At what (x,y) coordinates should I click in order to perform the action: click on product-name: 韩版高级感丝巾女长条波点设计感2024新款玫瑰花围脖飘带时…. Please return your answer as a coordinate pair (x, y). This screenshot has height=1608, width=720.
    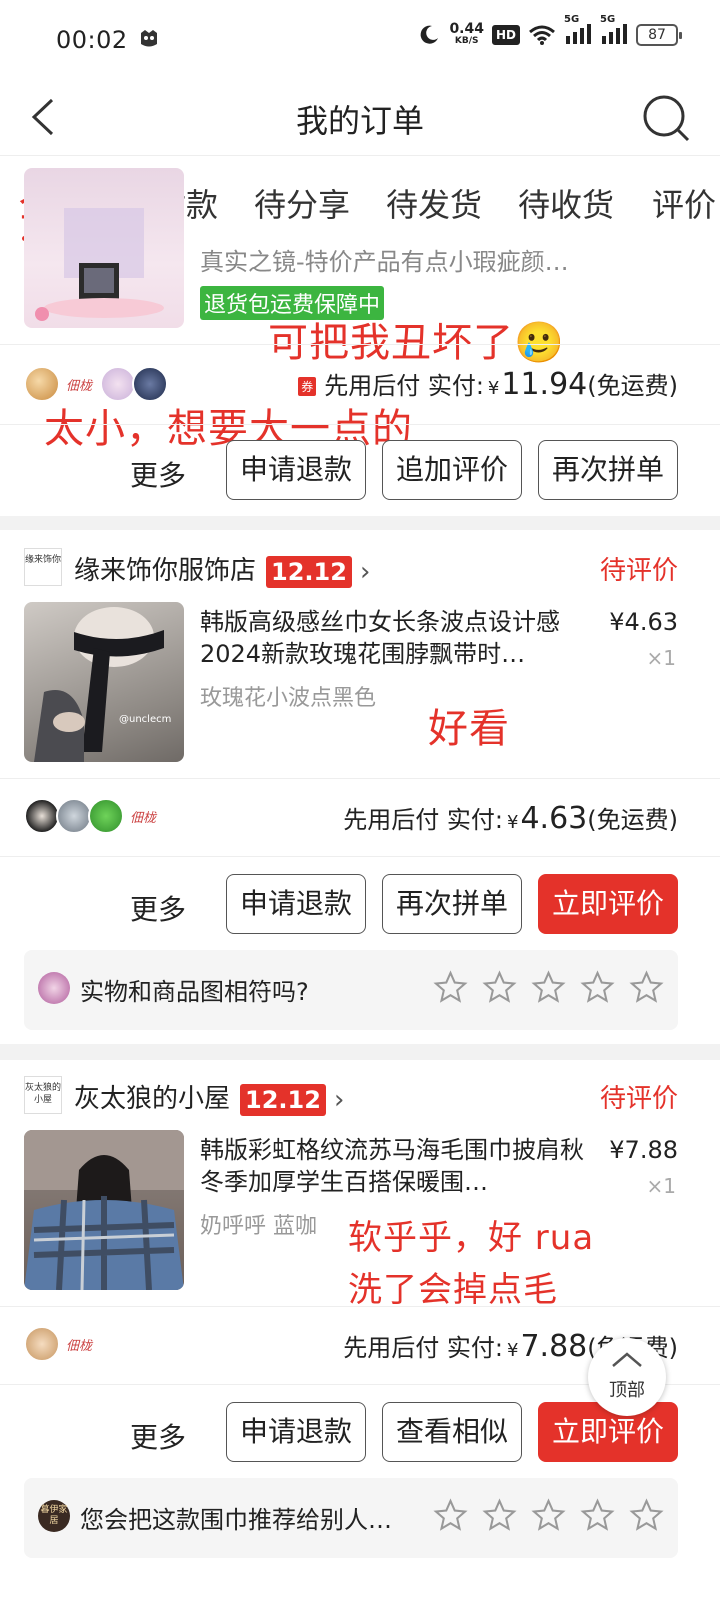
    Looking at the image, I should click on (395, 638).